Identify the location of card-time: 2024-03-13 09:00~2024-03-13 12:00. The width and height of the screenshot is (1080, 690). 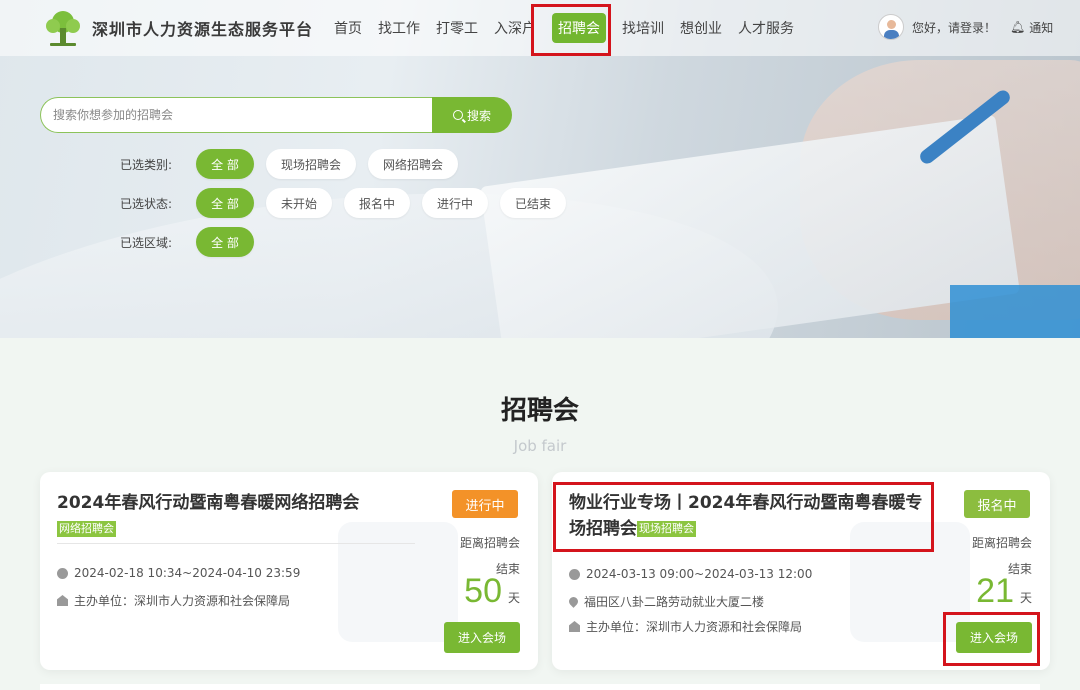
(690, 574).